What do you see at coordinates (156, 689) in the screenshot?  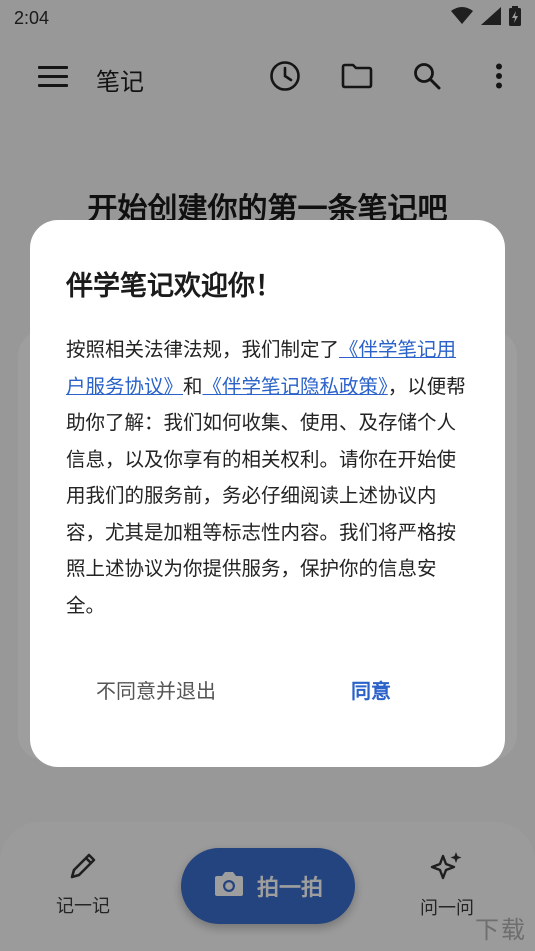 I see `disagree-exit-button: 不同意并退出` at bounding box center [156, 689].